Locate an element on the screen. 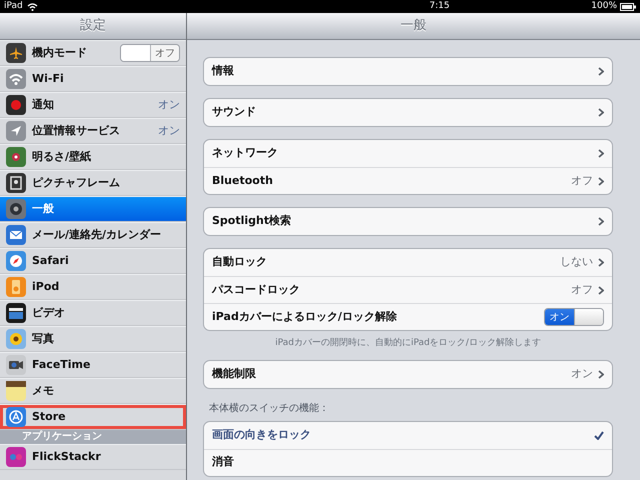 The height and width of the screenshot is (480, 640). sunflower-icon is located at coordinates (16, 339).